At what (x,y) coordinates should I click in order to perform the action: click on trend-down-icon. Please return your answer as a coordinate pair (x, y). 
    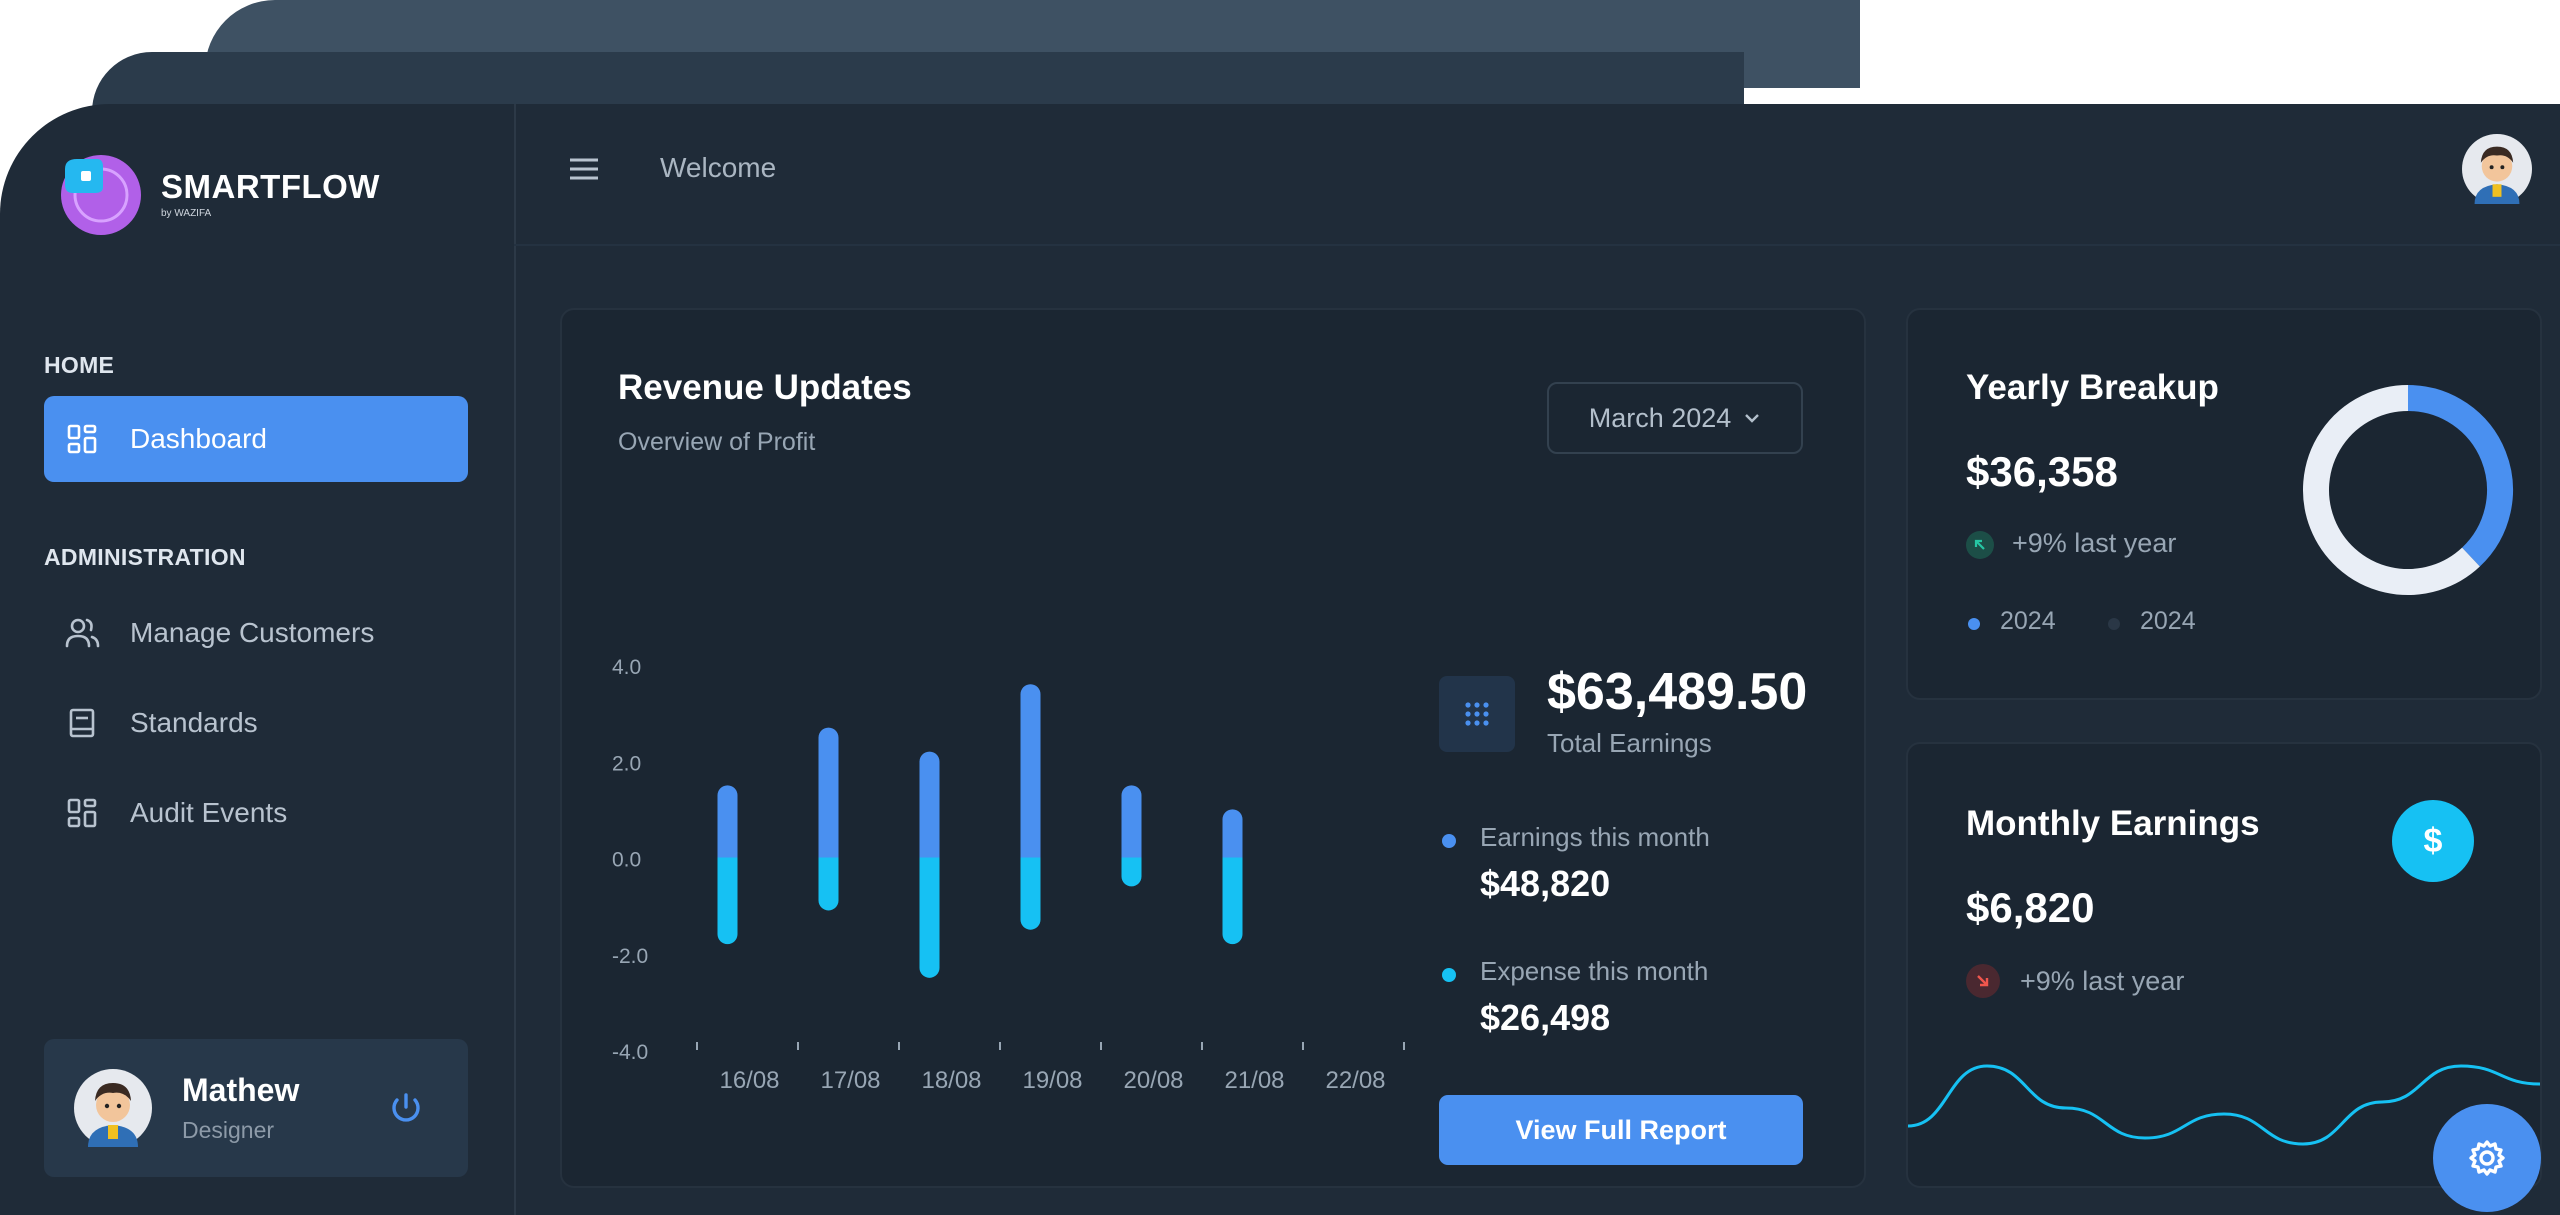
    Looking at the image, I should click on (1983, 981).